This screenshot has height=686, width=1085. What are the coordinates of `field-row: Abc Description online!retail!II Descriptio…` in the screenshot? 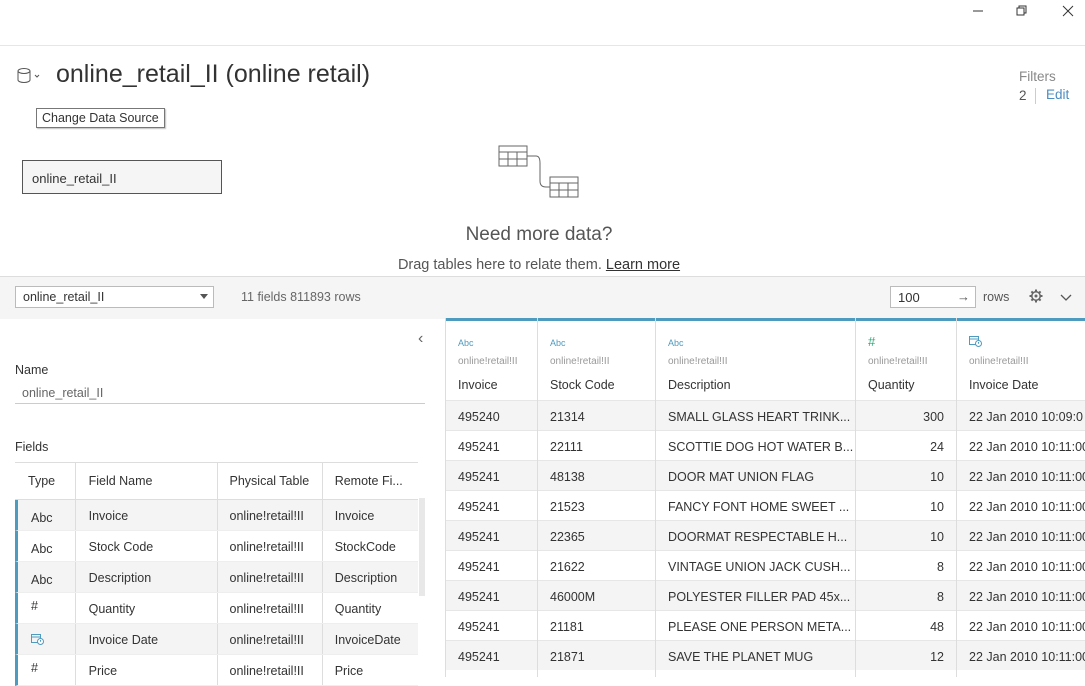 It's located at (216, 577).